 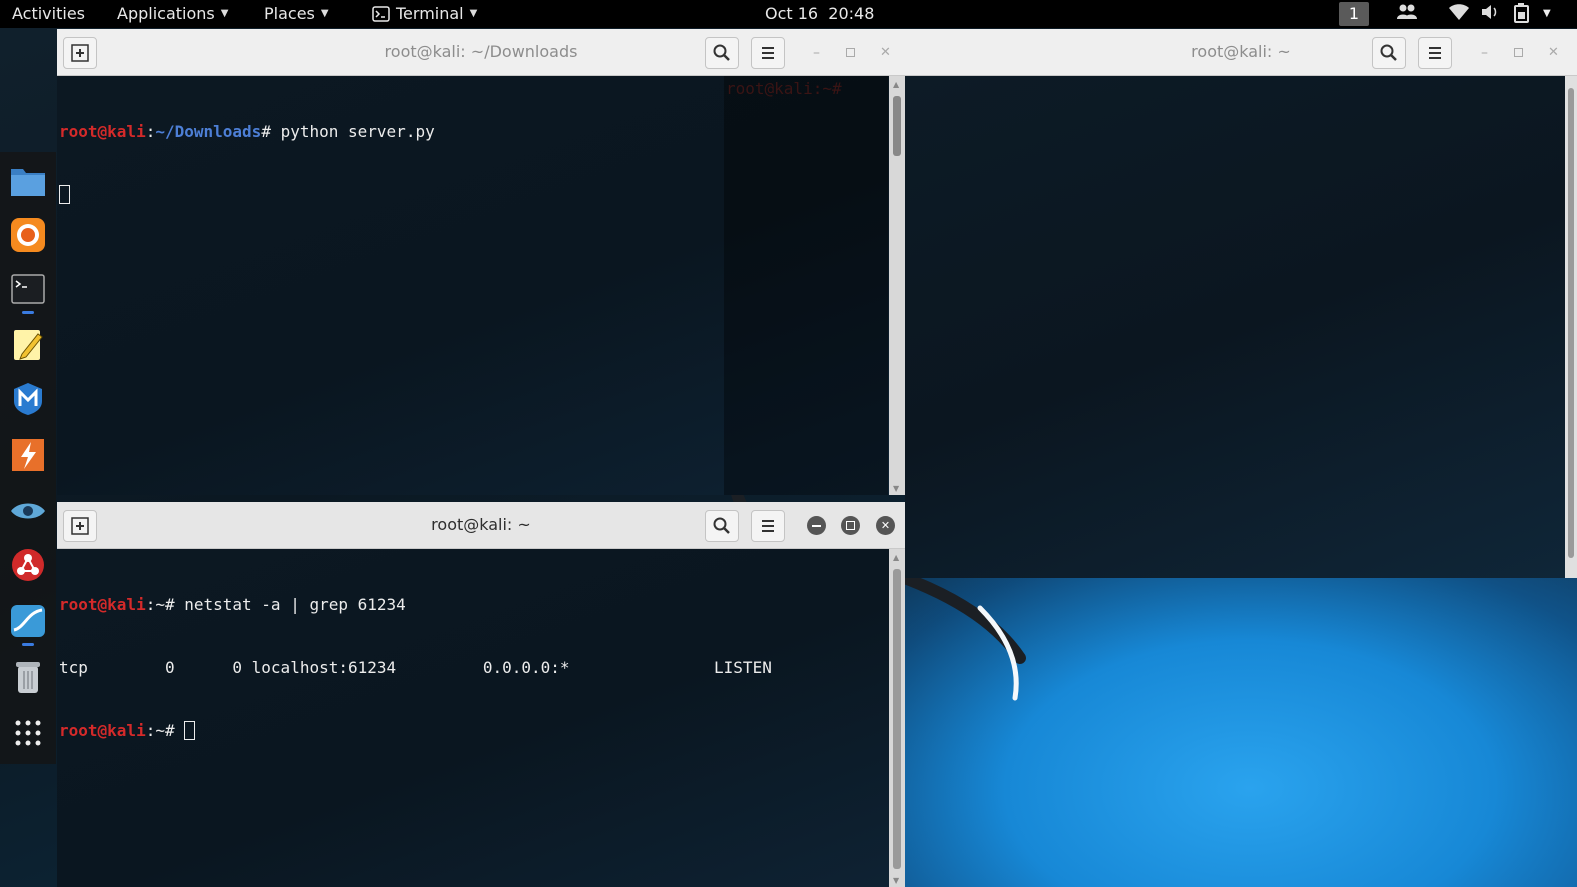 I want to click on wifi-icon, so click(x=1459, y=14).